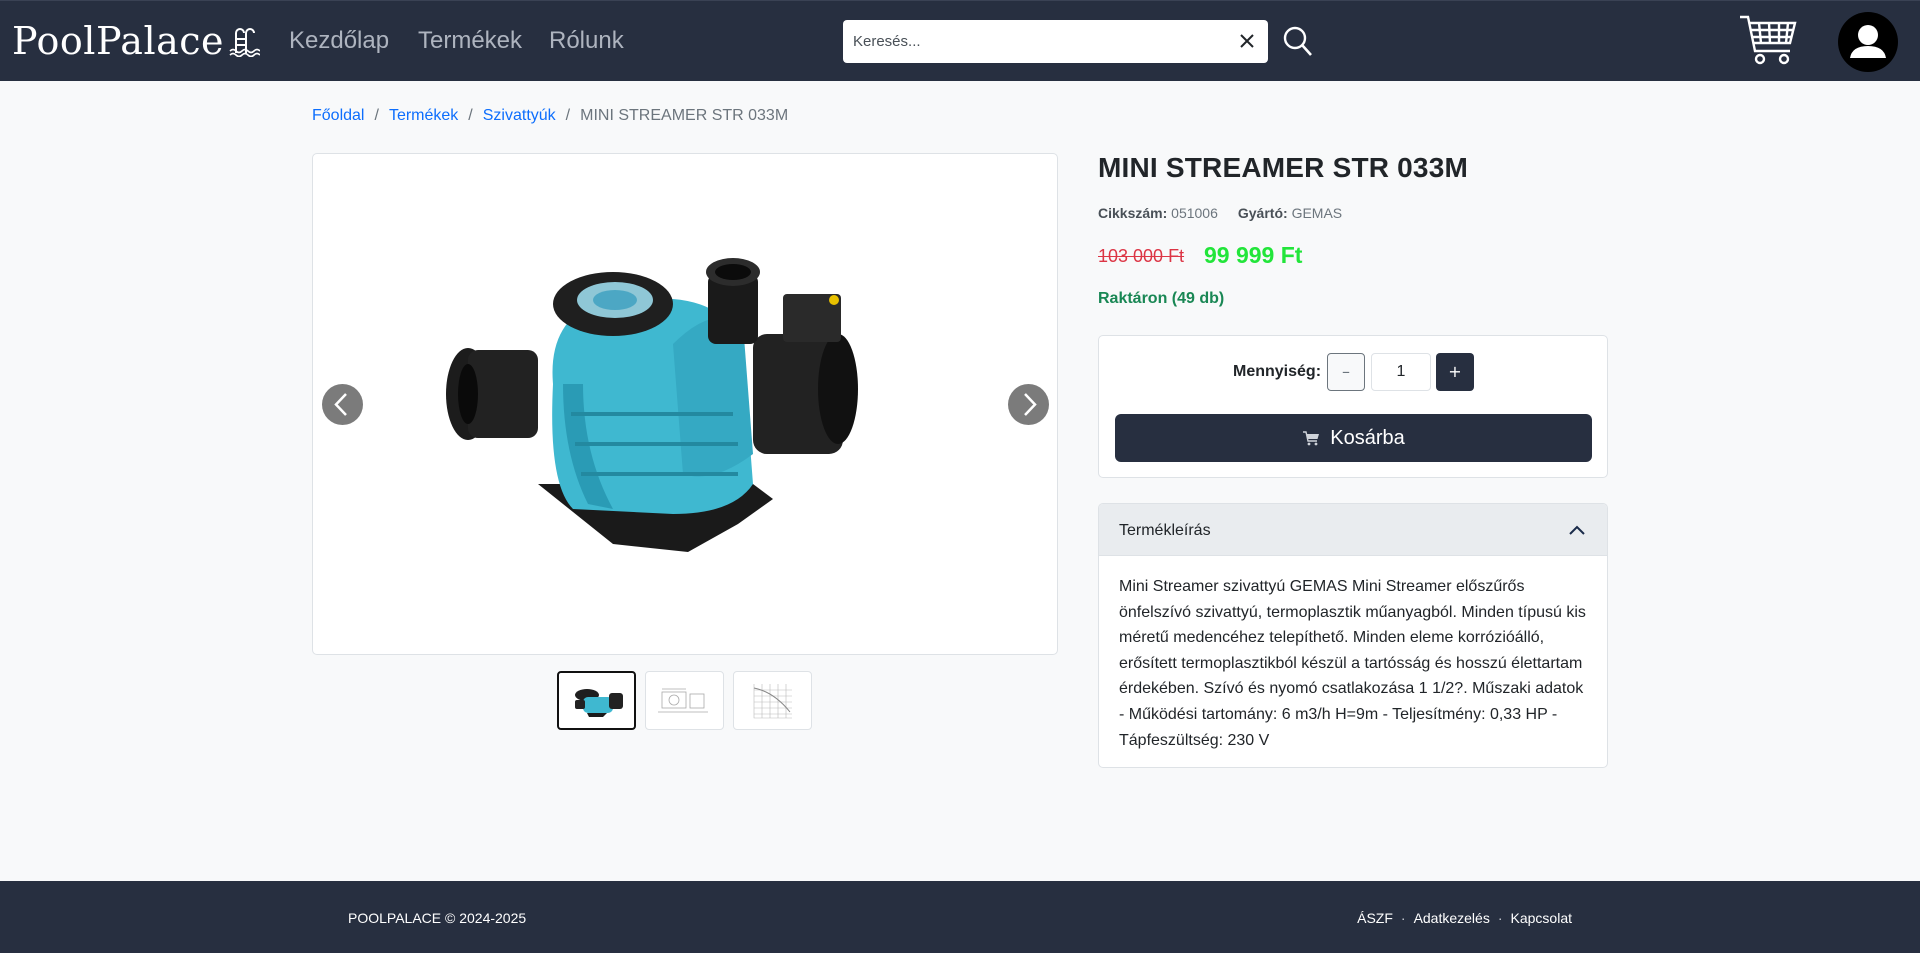 This screenshot has width=1920, height=953. I want to click on nav-home: Kezdőlap, so click(339, 41).